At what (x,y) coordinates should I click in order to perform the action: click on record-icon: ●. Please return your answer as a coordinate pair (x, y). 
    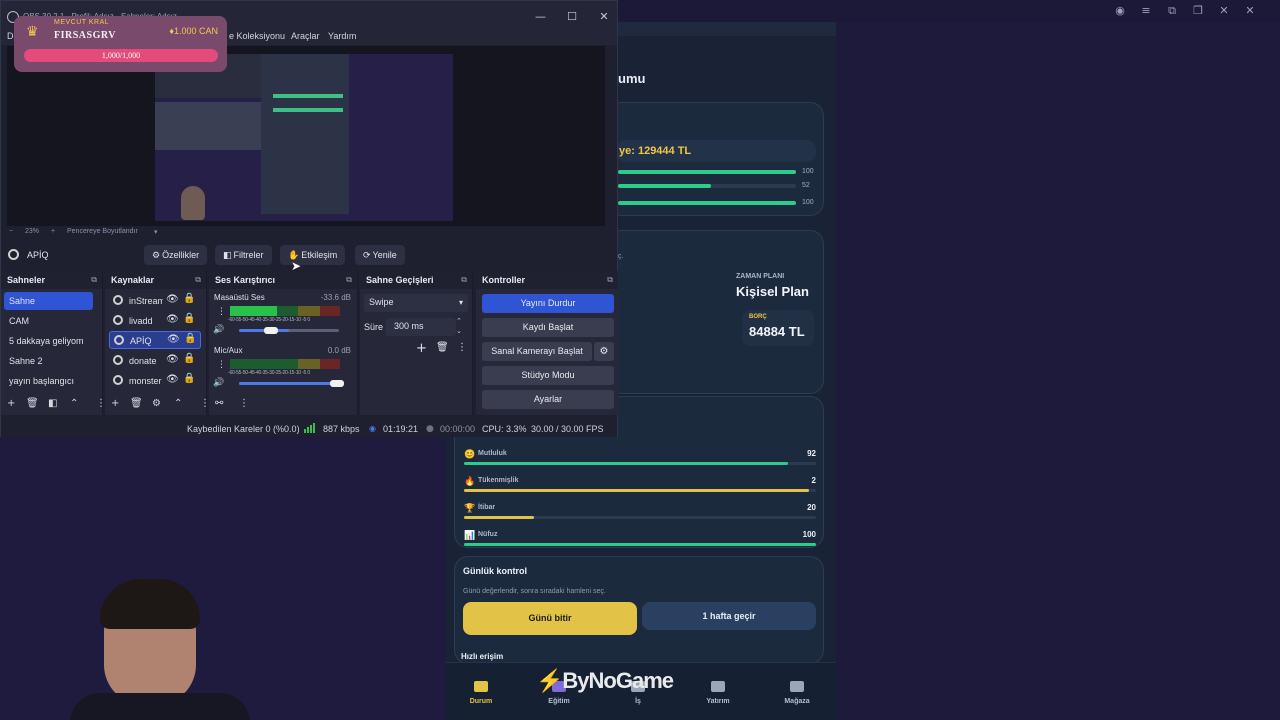
    Looking at the image, I should click on (430, 429).